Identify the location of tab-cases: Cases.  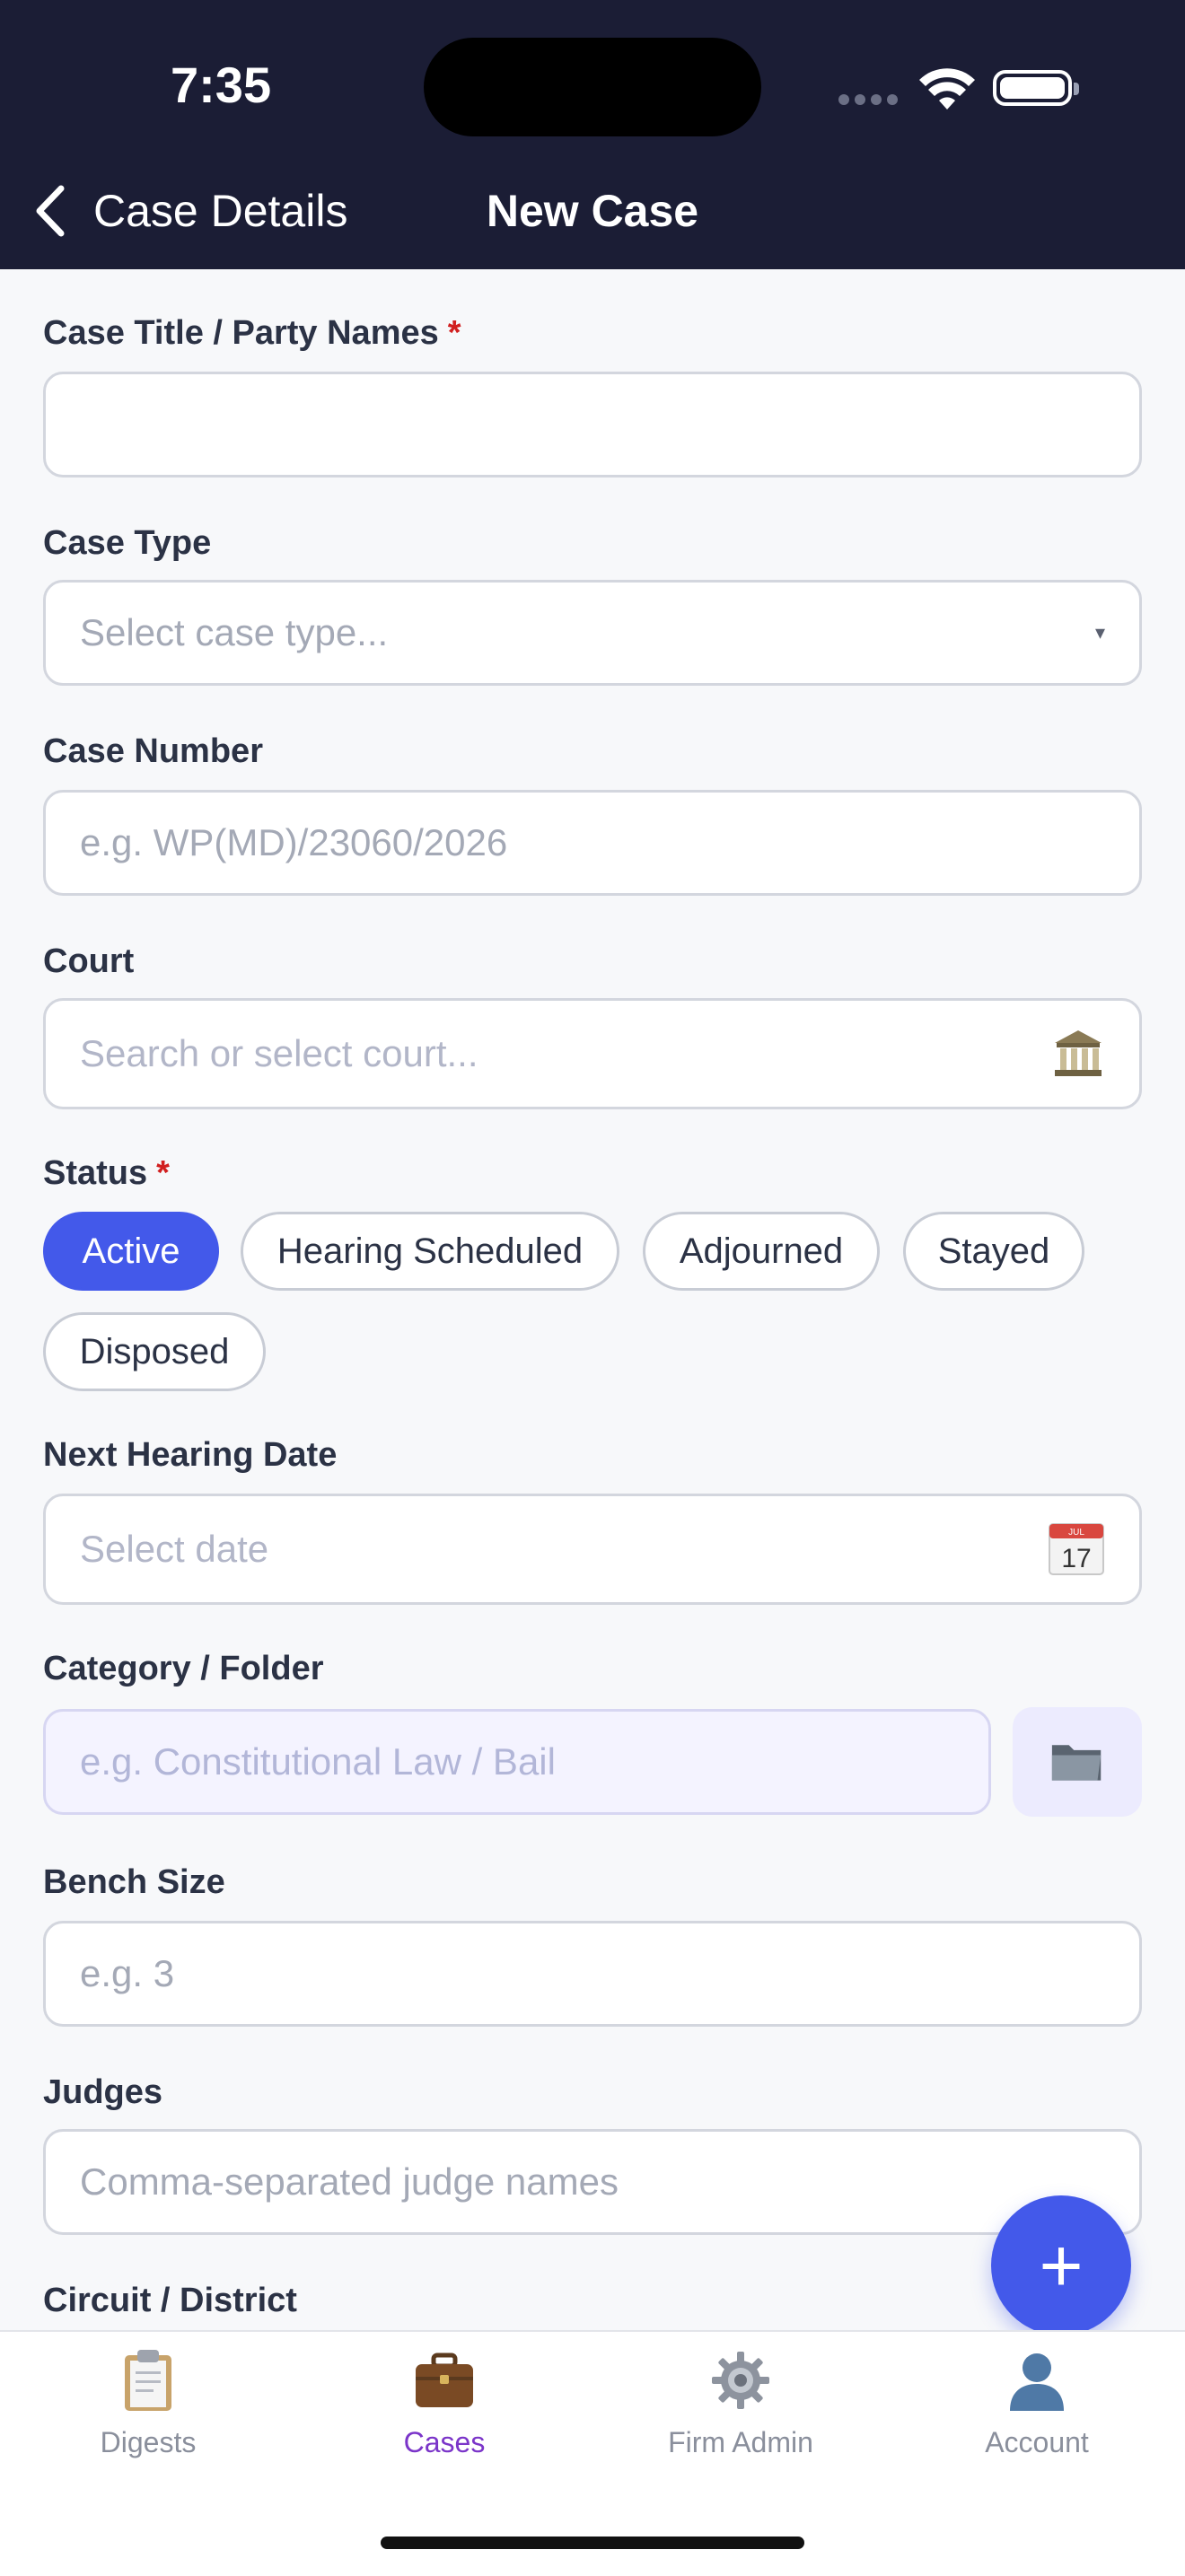
(444, 2418).